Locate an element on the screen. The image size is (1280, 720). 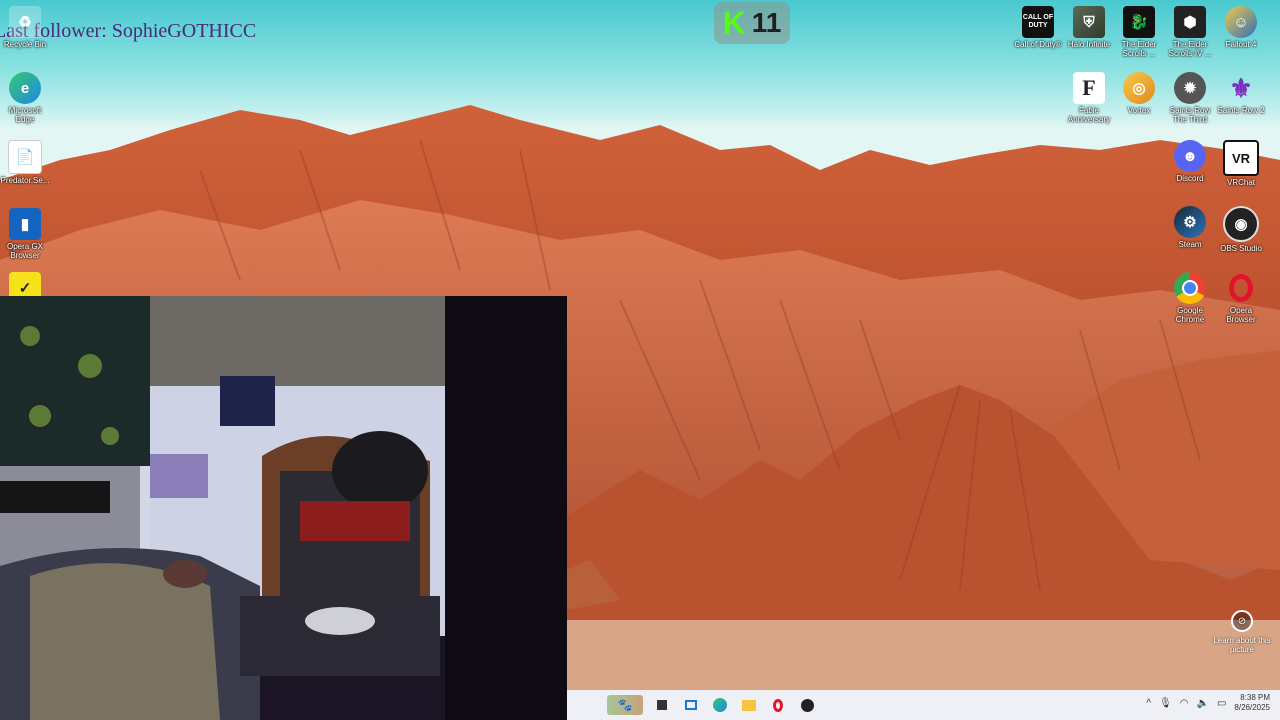
desktop-icon-google-chrome: Google Chrome is located at coordinates (1190, 298).